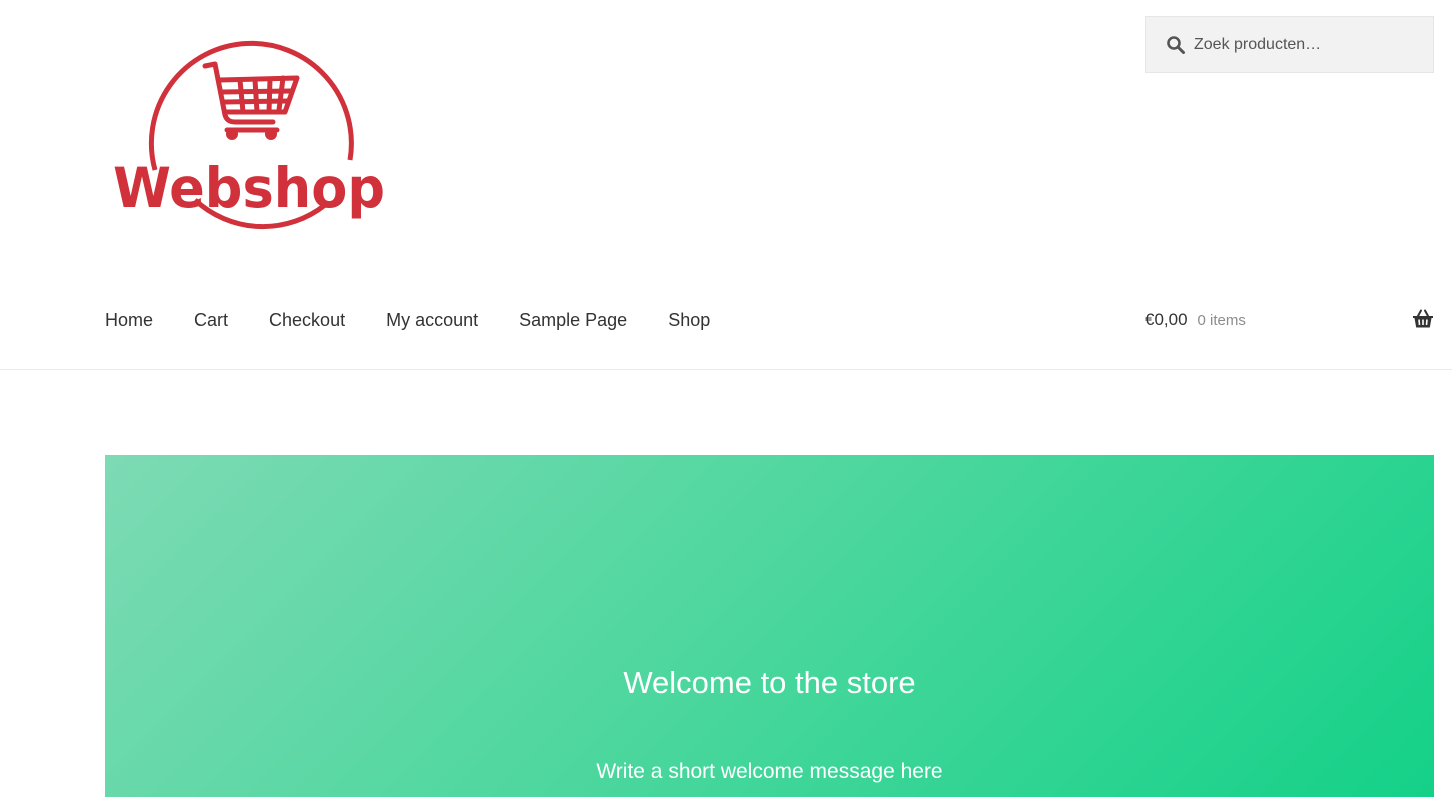  Describe the element at coordinates (129, 320) in the screenshot. I see `nav-item-home: Home` at that location.